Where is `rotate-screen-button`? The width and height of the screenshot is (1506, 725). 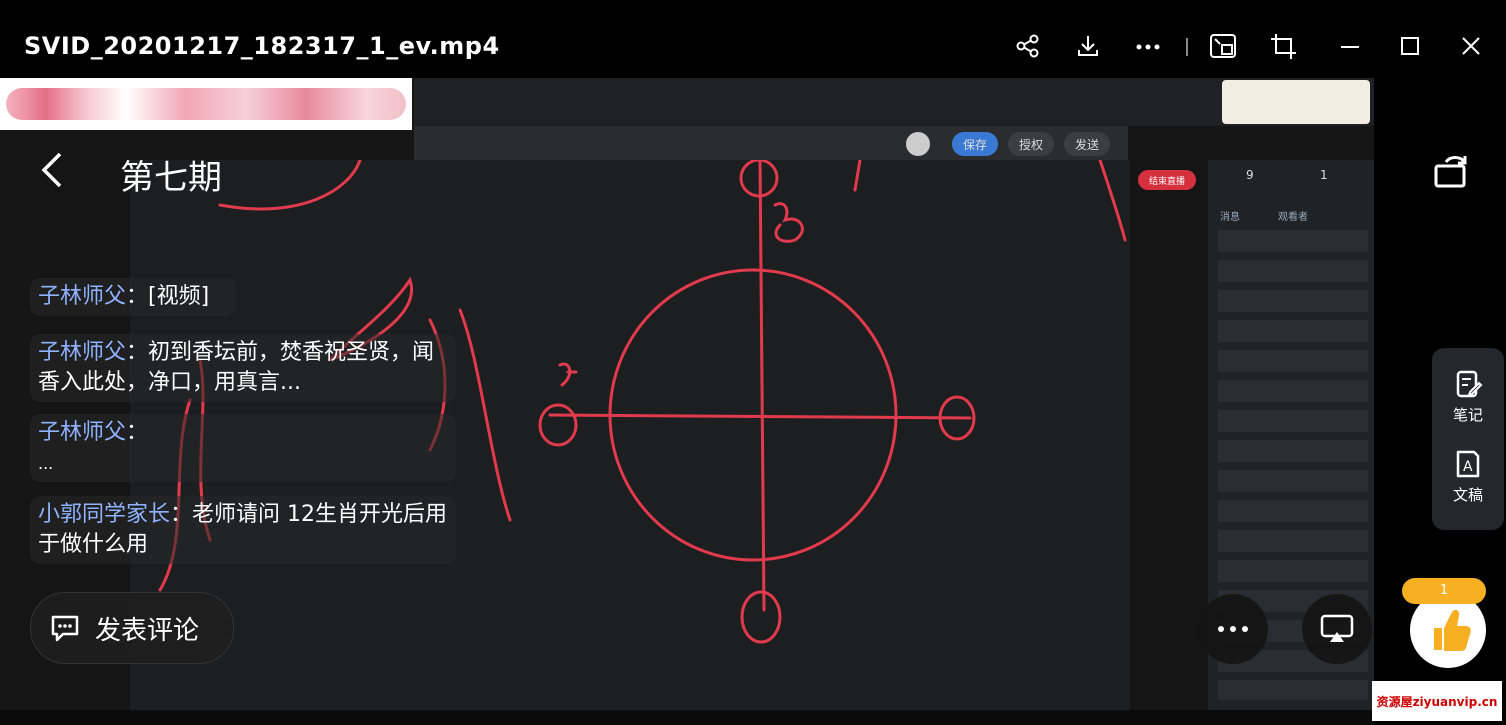
rotate-screen-button is located at coordinates (1452, 172).